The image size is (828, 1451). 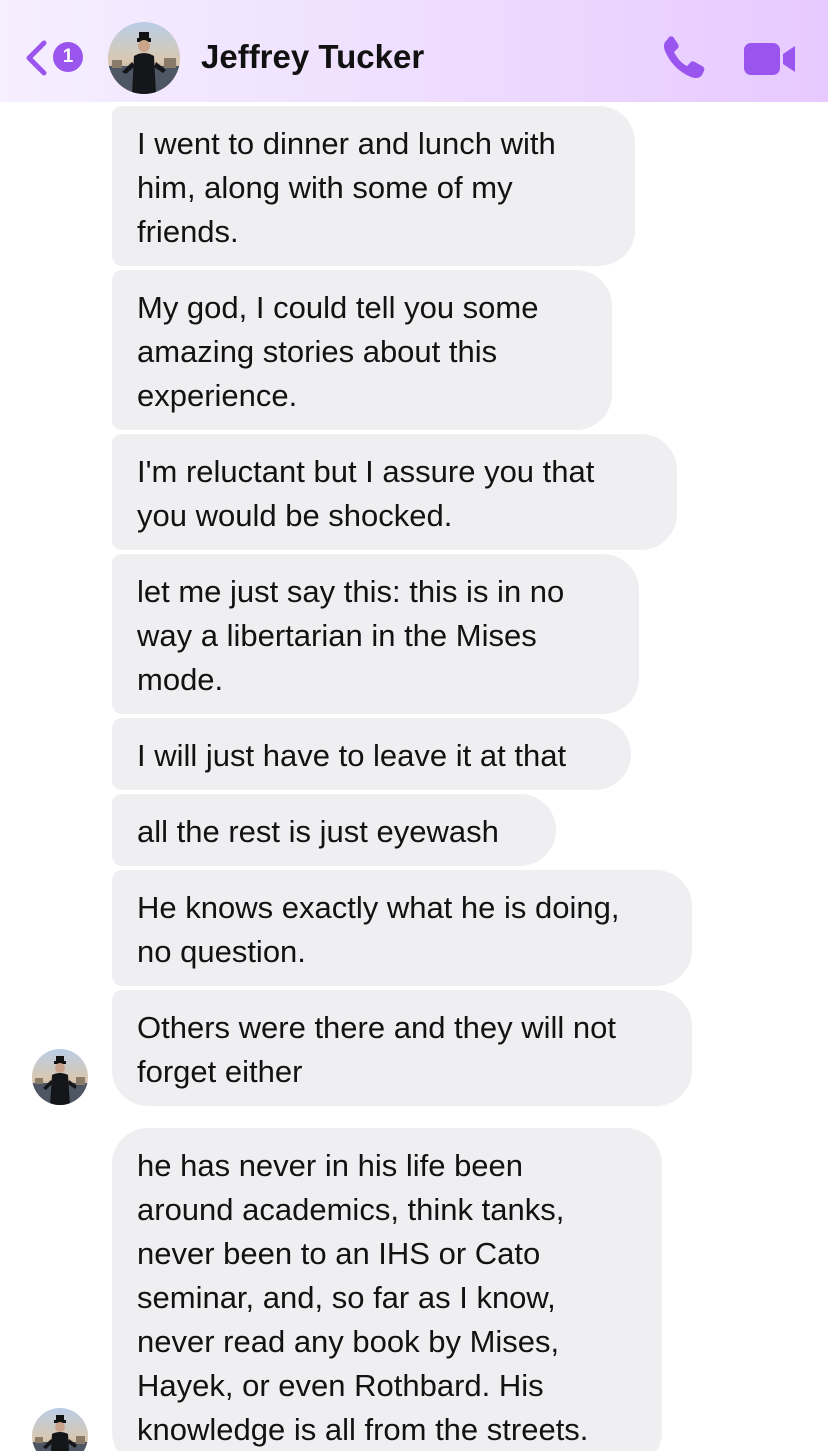 I want to click on unread-badge: 1, so click(x=68, y=57).